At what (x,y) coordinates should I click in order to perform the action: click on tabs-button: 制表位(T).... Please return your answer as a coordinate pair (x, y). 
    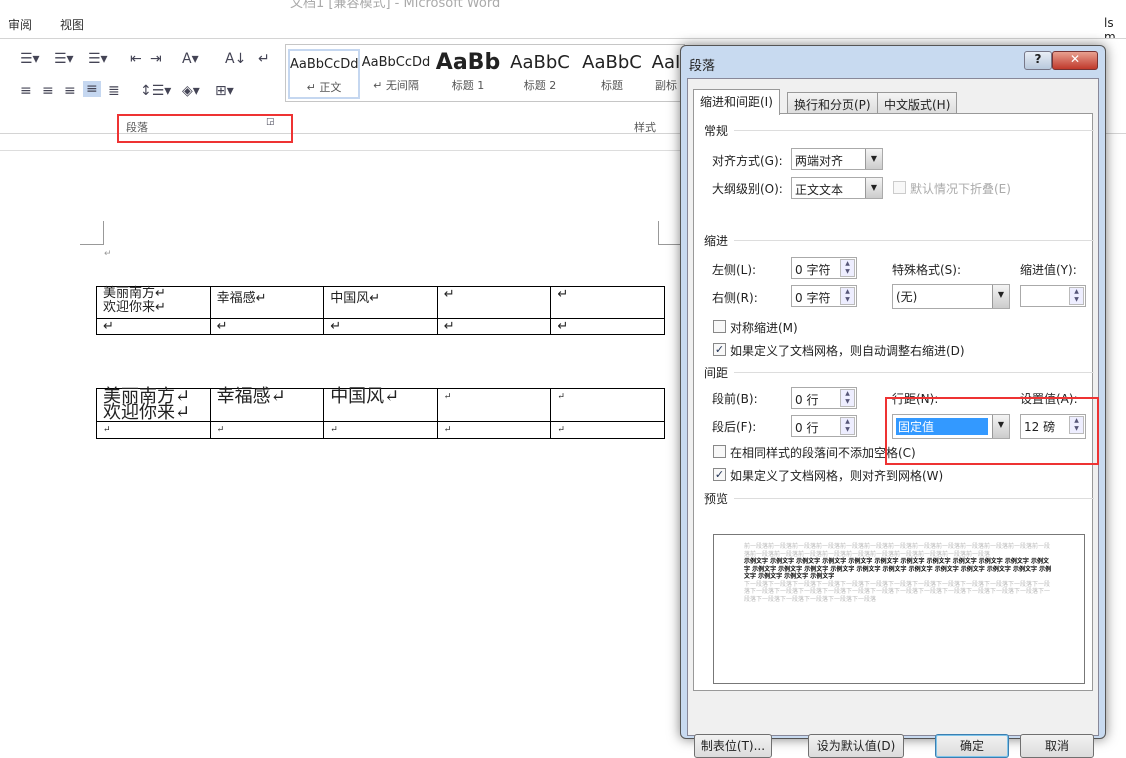
    Looking at the image, I should click on (733, 746).